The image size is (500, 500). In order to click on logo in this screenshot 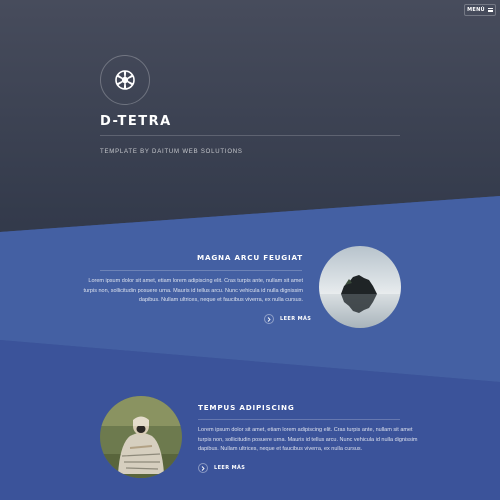, I will do `click(125, 80)`.